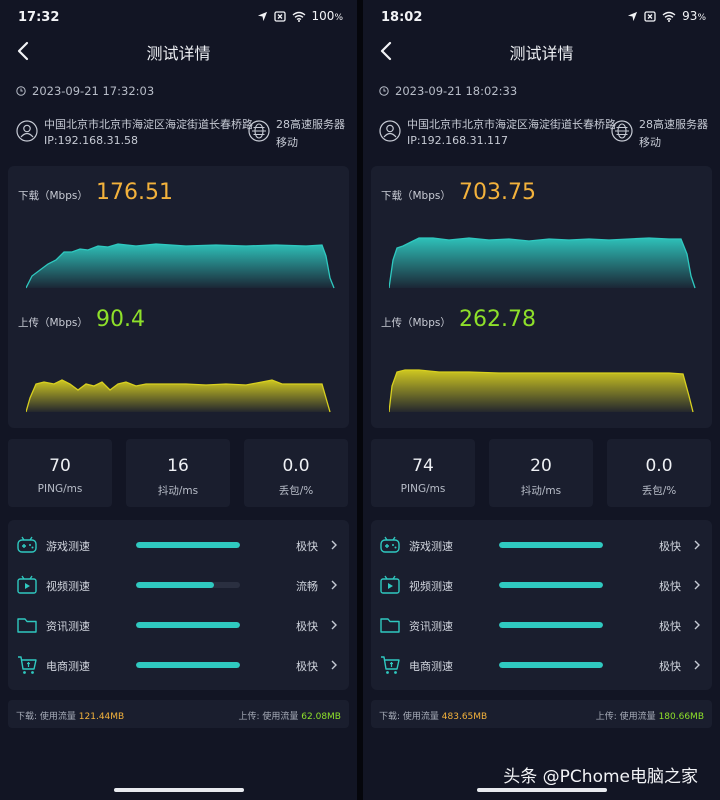 The image size is (720, 800). Describe the element at coordinates (70, 717) in the screenshot. I see `download-traffic: 下载: 使用流量 121.44MB` at that location.